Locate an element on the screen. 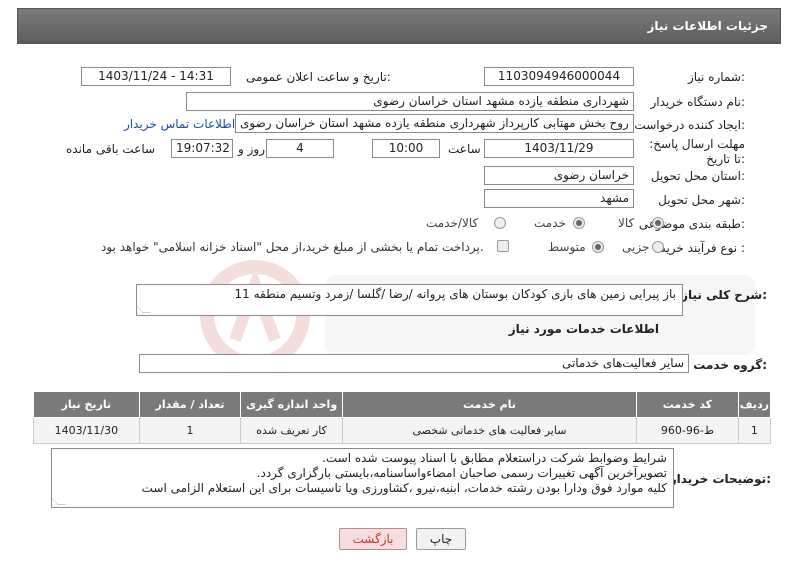  treasury-payment-checkbox is located at coordinates (503, 246).